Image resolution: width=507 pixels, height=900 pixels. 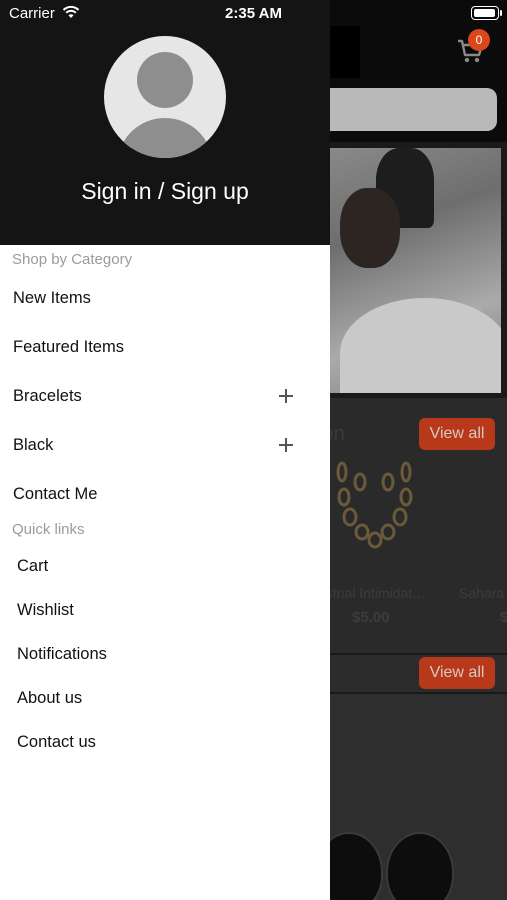 What do you see at coordinates (163, 494) in the screenshot?
I see `category-contact-me: Contact Me` at bounding box center [163, 494].